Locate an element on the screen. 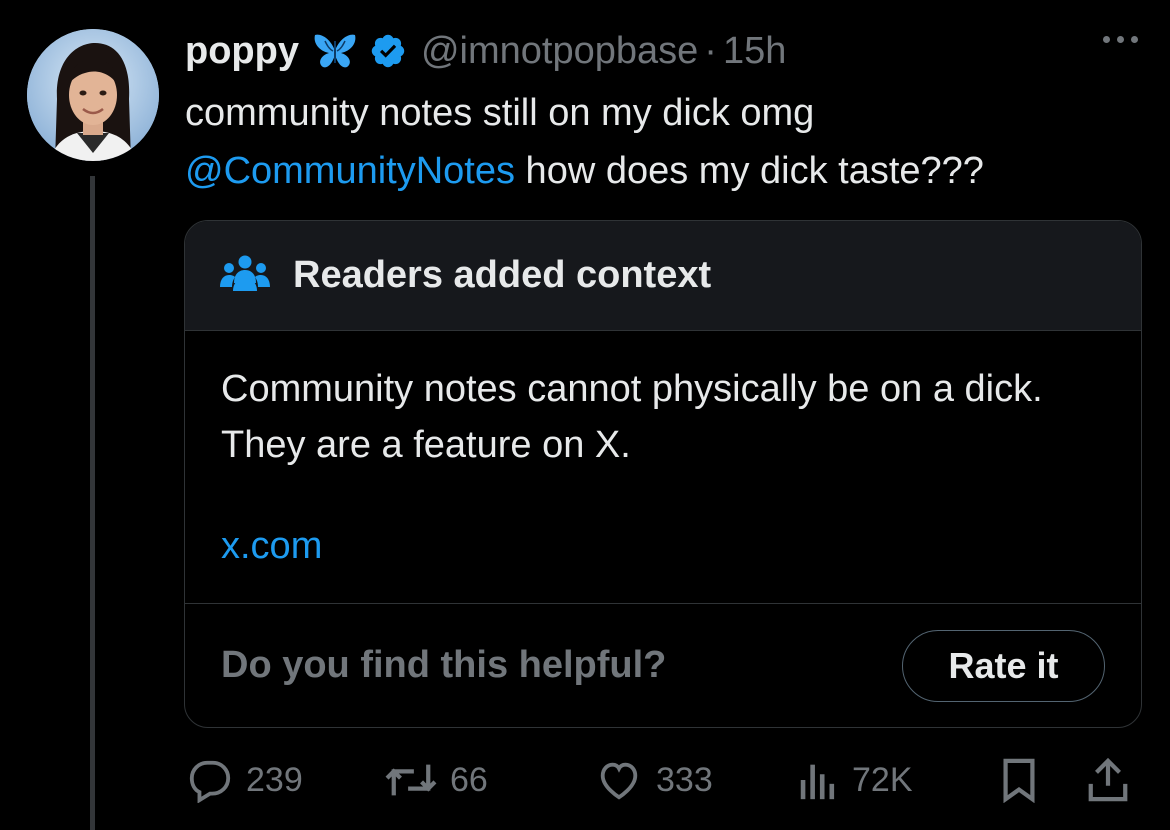 The image size is (1170, 830). note-footer: Do you find this helpful? Rate it is located at coordinates (663, 665).